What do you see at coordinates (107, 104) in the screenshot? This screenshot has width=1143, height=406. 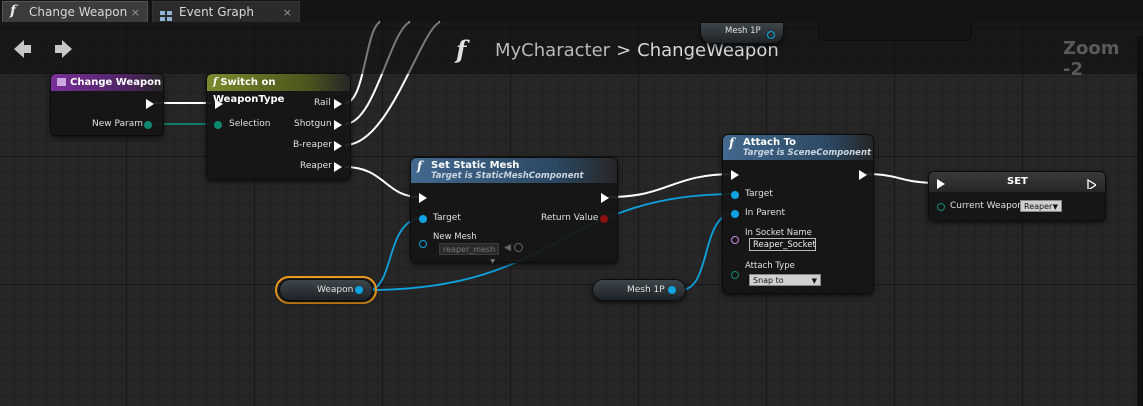 I see `change-weapon-entry-node: Change Weapon New Param` at bounding box center [107, 104].